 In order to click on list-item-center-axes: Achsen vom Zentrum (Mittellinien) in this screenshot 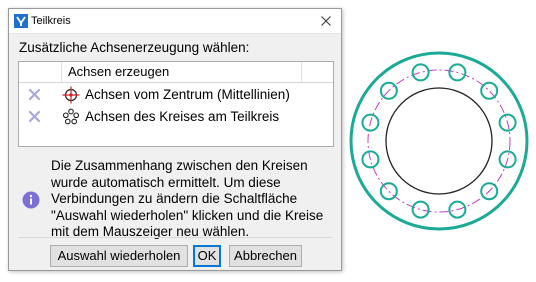, I will do `click(176, 95)`.